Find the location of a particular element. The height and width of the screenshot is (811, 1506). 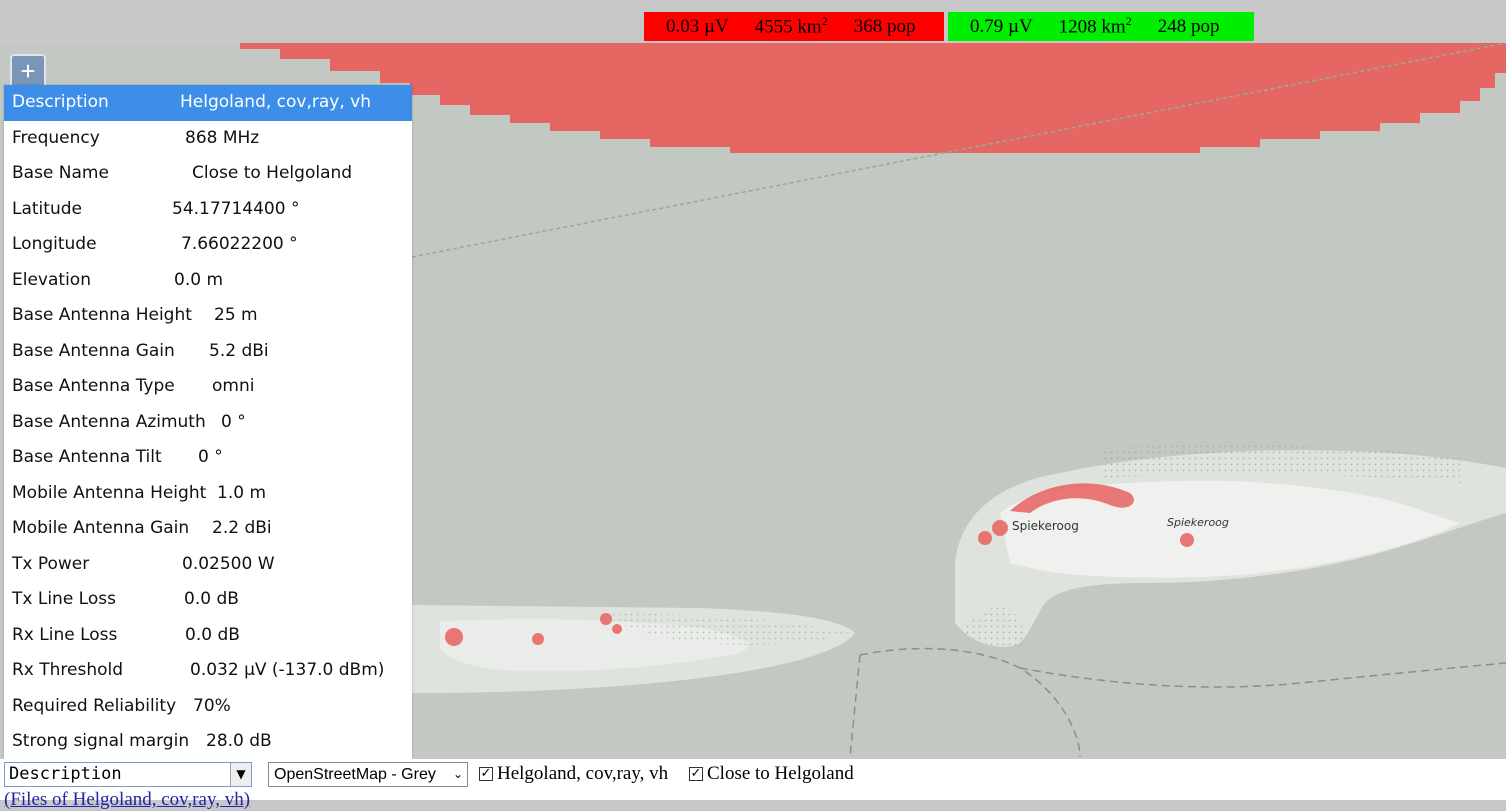

coverage-area-strong is located at coordinates (873, 98).